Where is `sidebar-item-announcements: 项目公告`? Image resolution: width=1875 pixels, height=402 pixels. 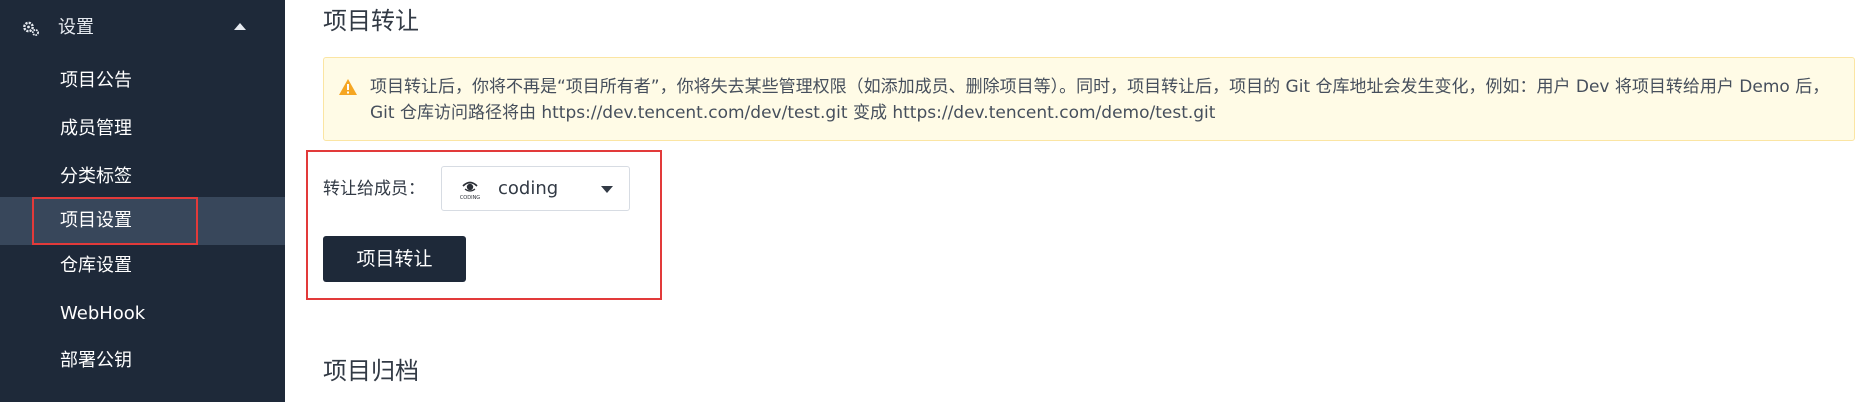
sidebar-item-announcements: 项目公告 is located at coordinates (142, 81).